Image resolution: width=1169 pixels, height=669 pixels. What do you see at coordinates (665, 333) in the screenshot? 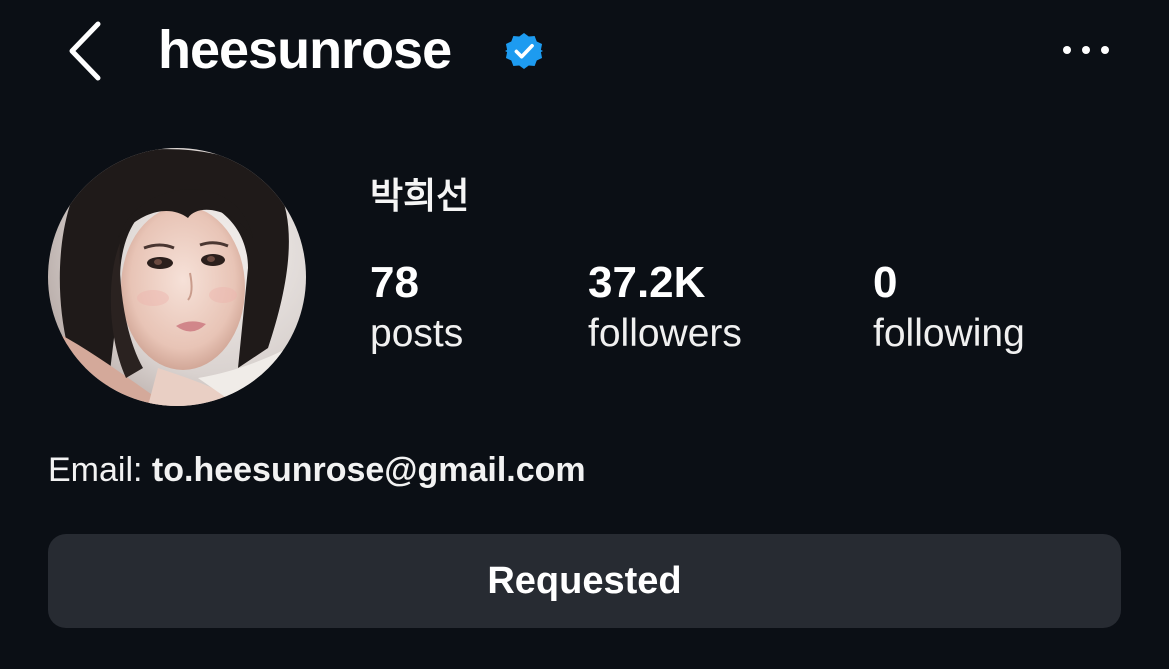
I see `followers-label: followers` at bounding box center [665, 333].